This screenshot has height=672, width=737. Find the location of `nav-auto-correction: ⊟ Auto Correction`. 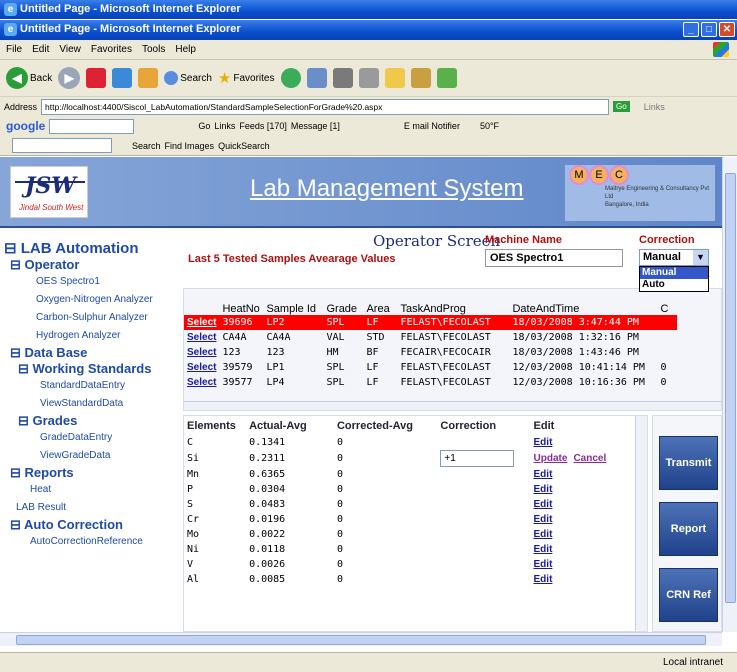

nav-auto-correction: ⊟ Auto Correction is located at coordinates (93, 525).